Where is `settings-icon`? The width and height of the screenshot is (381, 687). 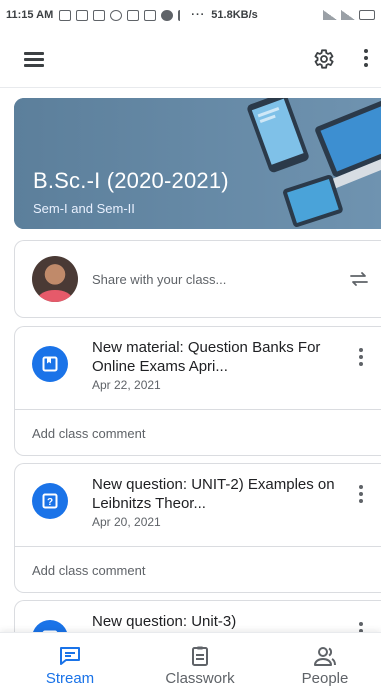
settings-icon is located at coordinates (323, 59).